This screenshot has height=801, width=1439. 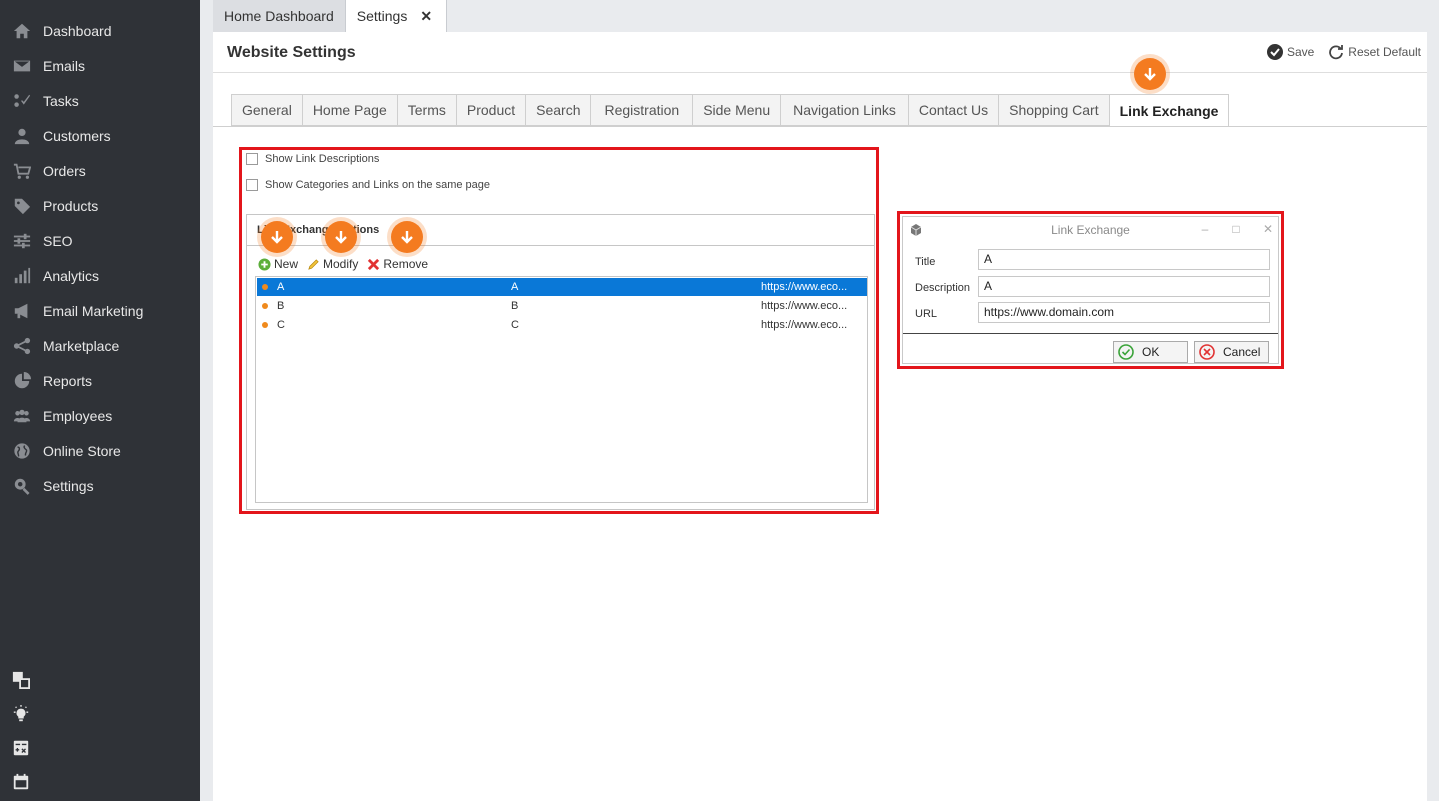 I want to click on tab-shopping-cart: Shopping Cart, so click(x=1053, y=110).